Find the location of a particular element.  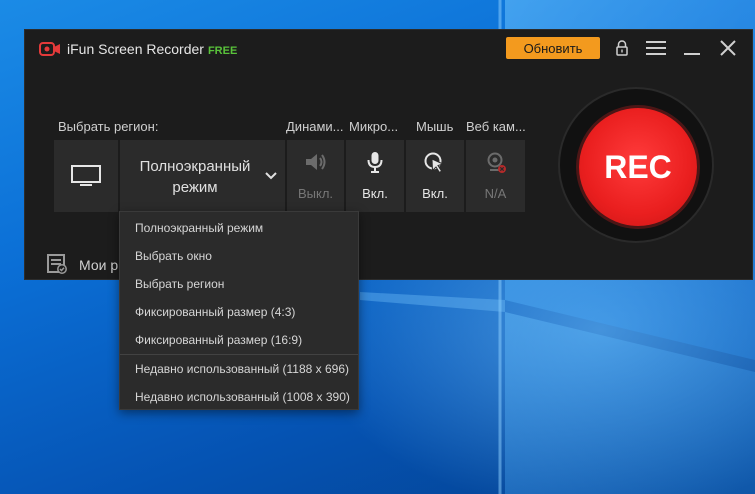

mouse-toggle: Вкл. is located at coordinates (435, 176).